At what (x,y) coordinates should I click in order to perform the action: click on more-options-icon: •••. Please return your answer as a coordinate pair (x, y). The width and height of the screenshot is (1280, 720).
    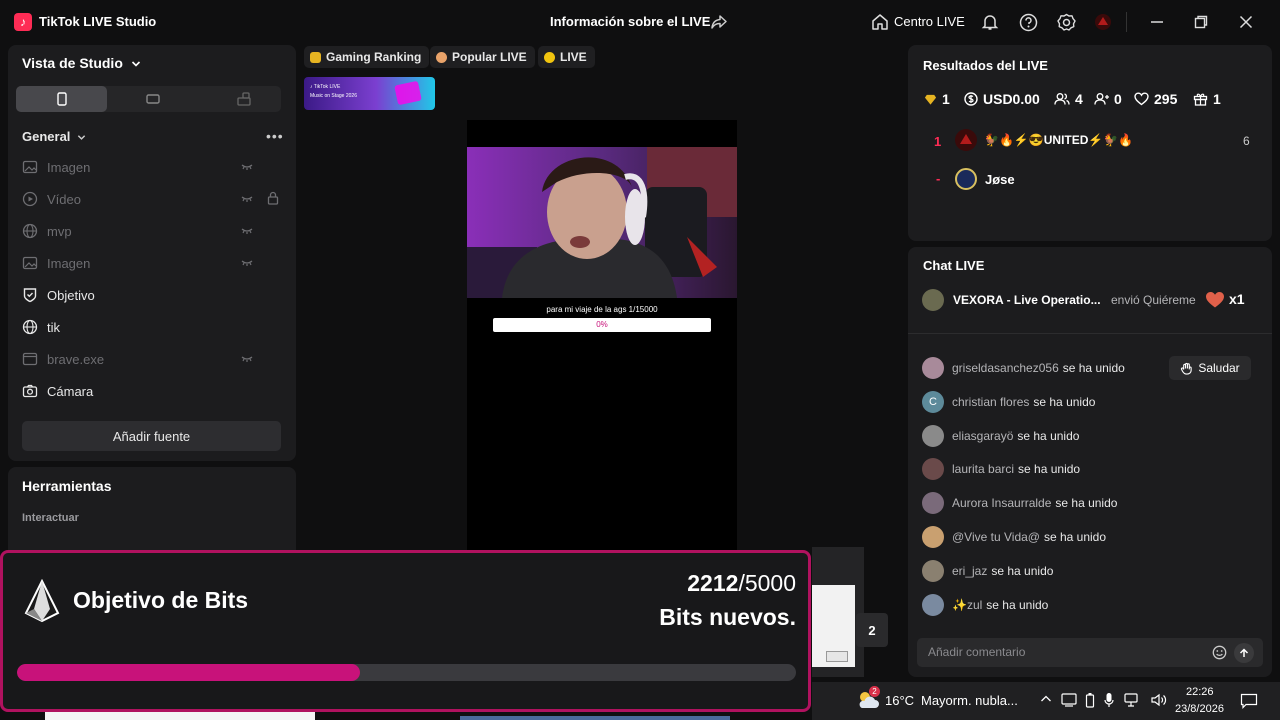
    Looking at the image, I should click on (275, 136).